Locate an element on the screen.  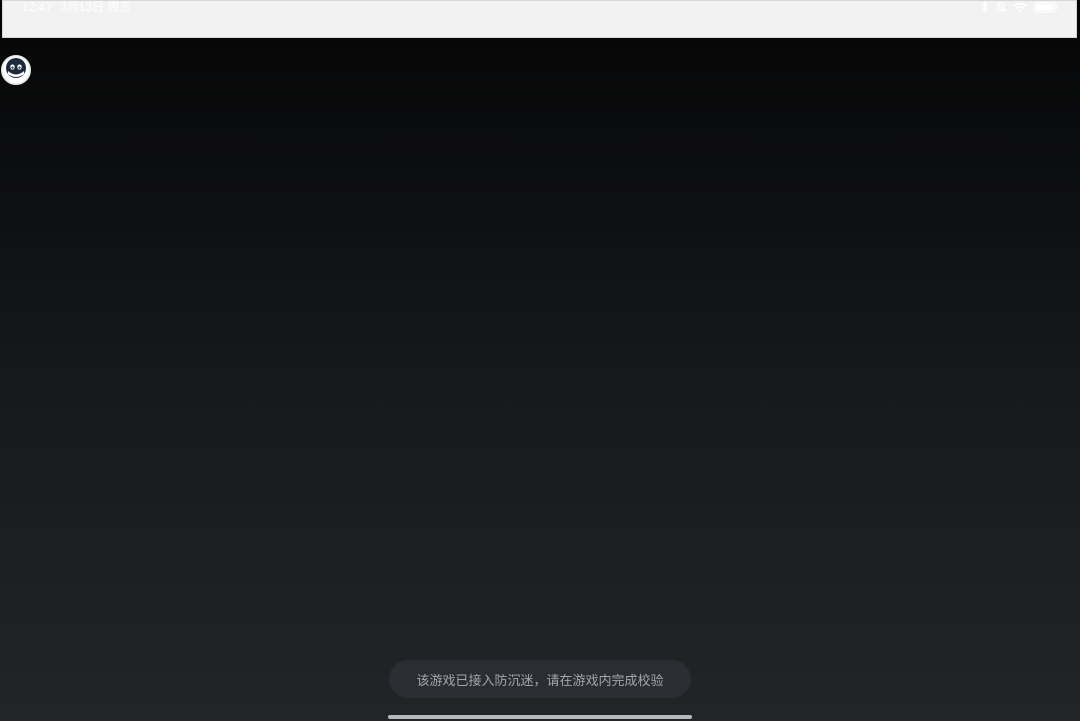
mute-icon is located at coordinates (1001, 7).